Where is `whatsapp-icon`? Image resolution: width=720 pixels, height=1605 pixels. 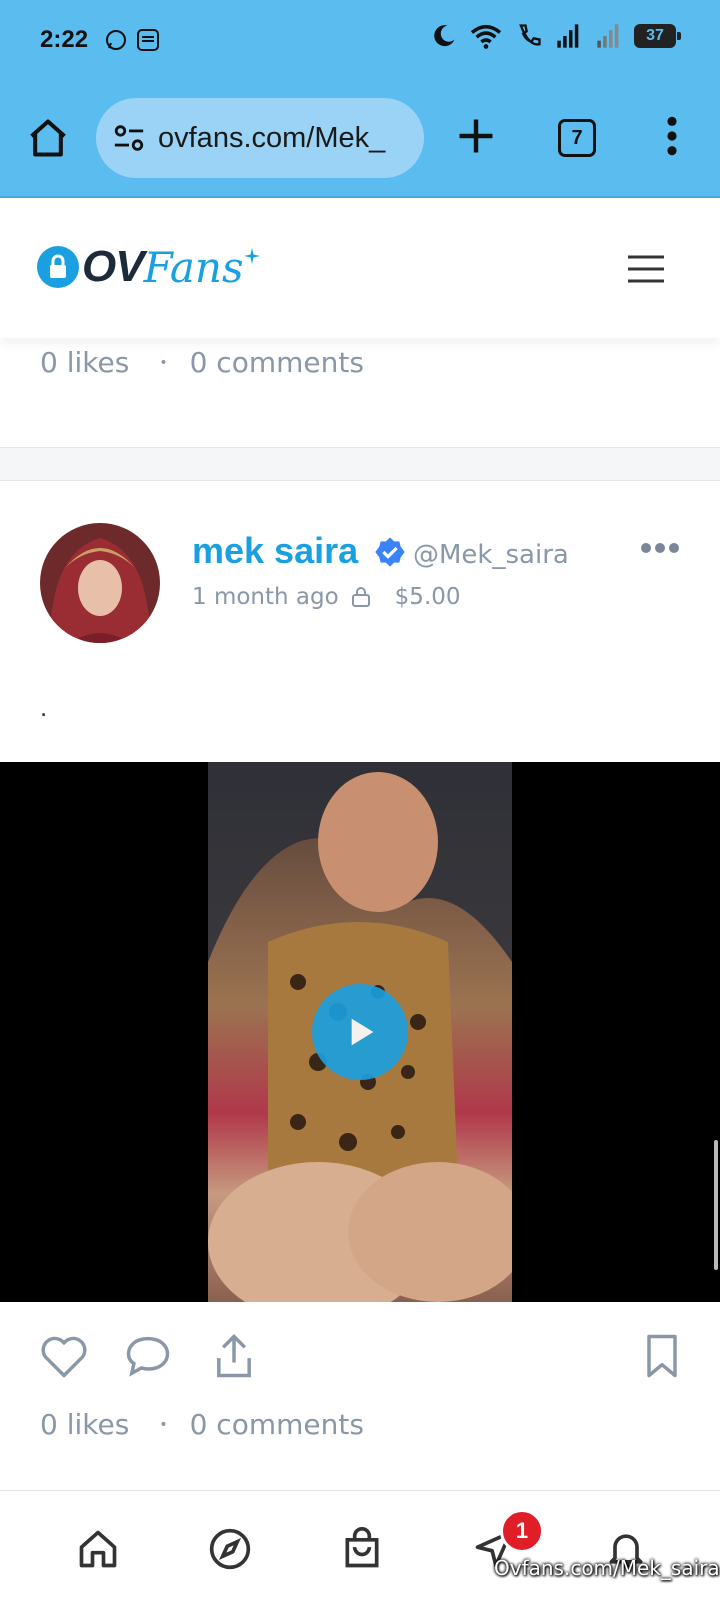
whatsapp-icon is located at coordinates (116, 40).